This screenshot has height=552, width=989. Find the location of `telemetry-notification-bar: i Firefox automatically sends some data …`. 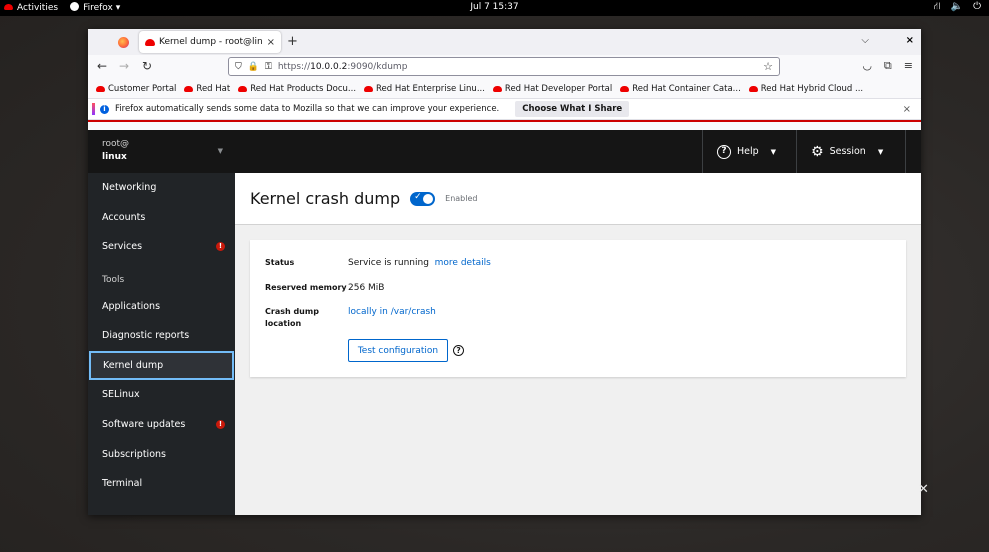

telemetry-notification-bar: i Firefox automatically sends some data … is located at coordinates (504, 109).